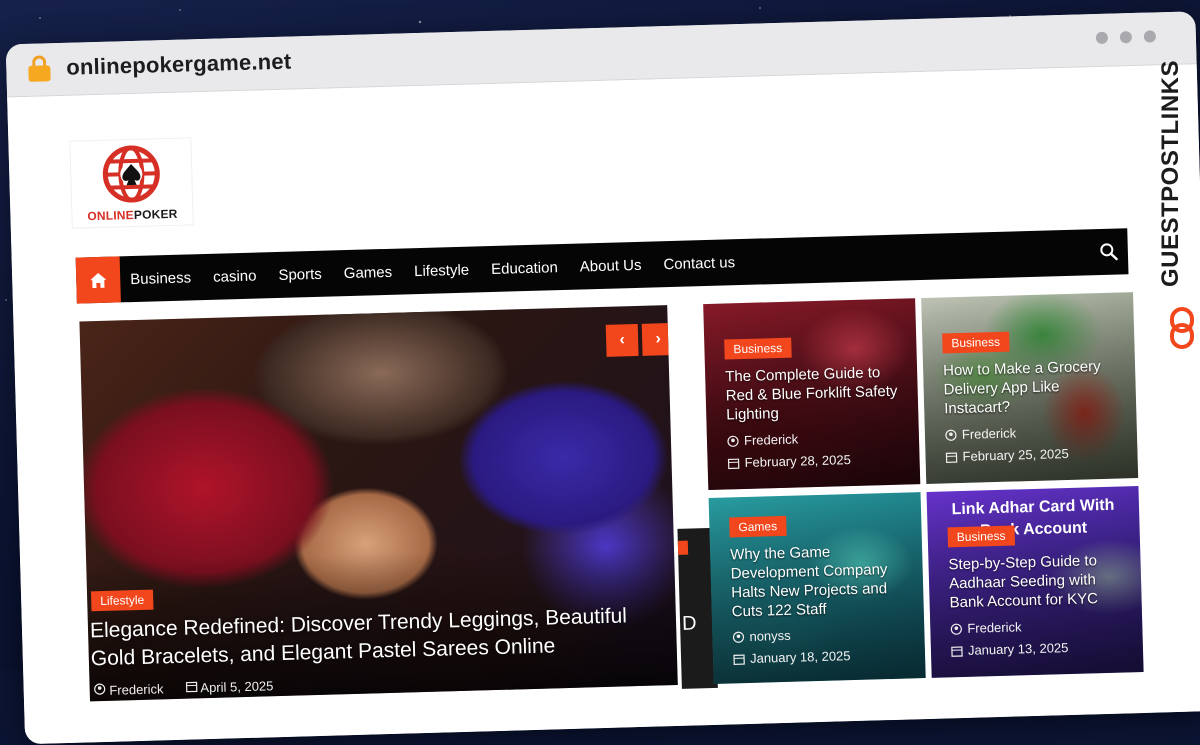 Image resolution: width=1200 pixels, height=745 pixels. Describe the element at coordinates (160, 278) in the screenshot. I see `nav-item-business: Business` at that location.